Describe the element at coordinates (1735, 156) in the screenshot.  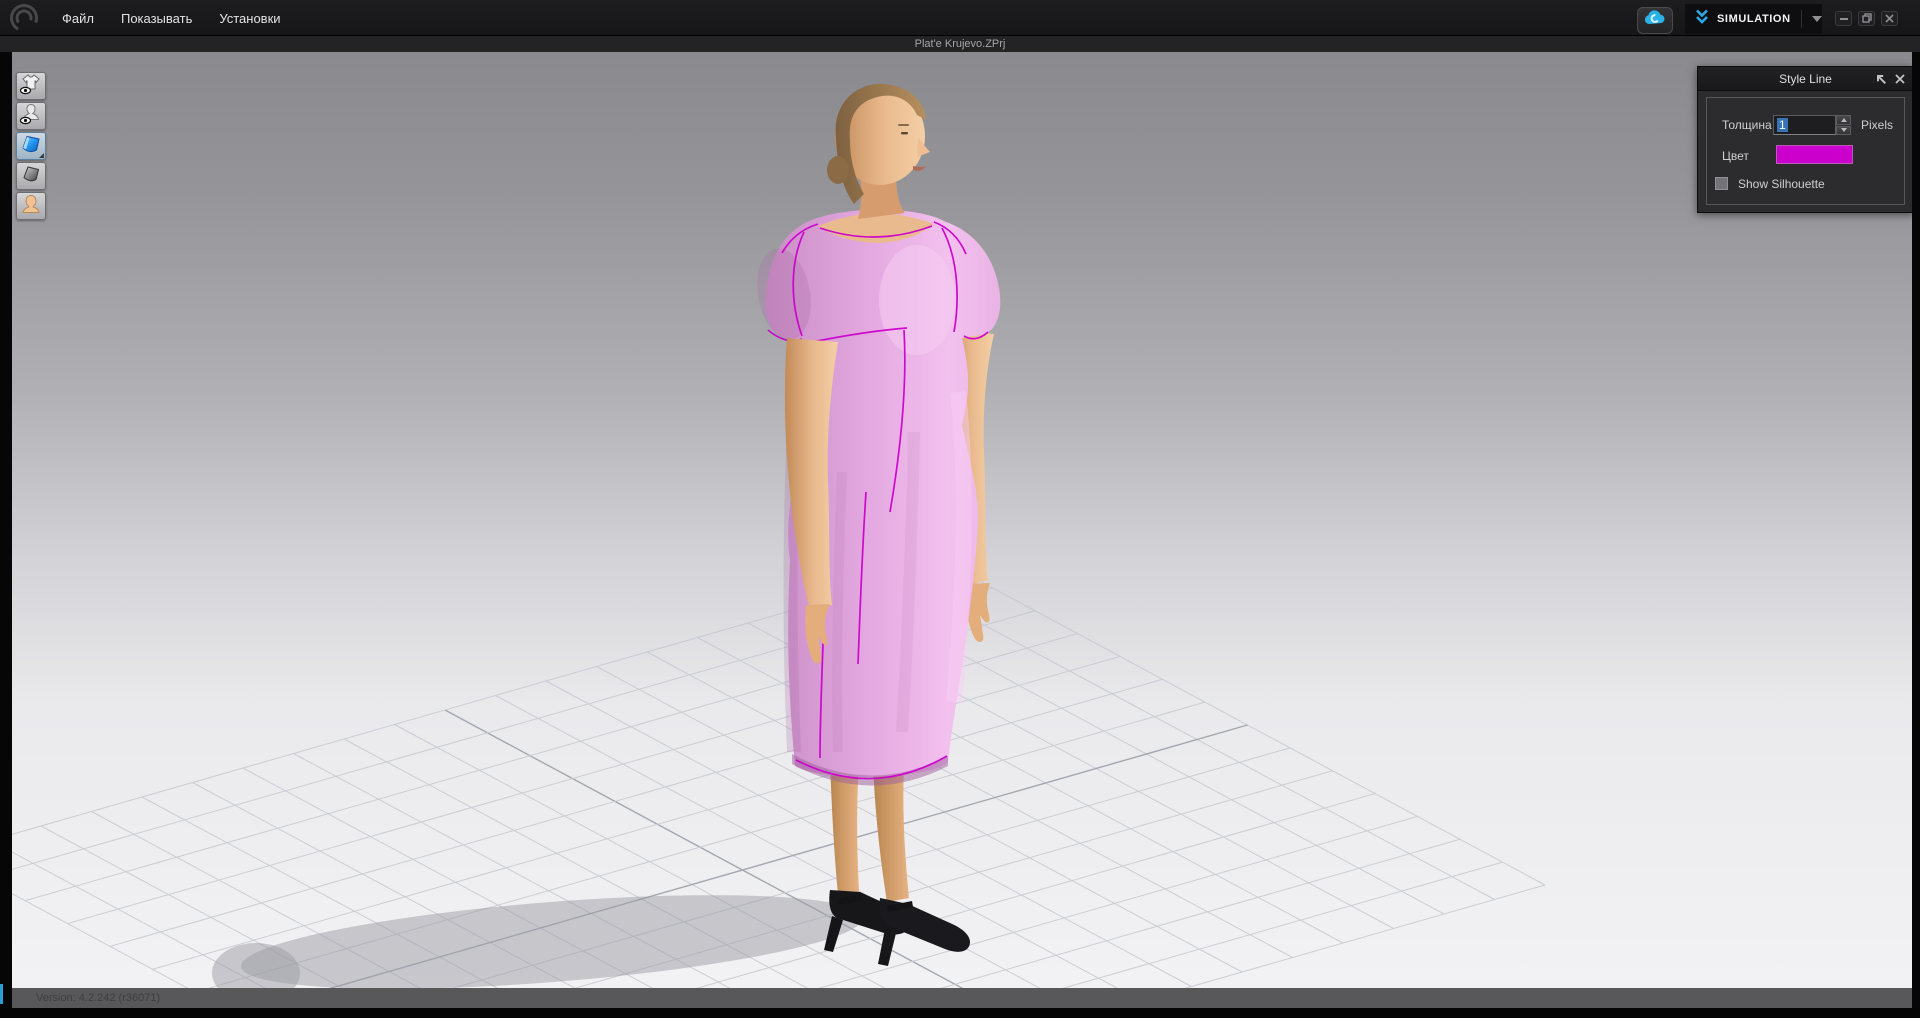
I see `color-label: Цвет` at that location.